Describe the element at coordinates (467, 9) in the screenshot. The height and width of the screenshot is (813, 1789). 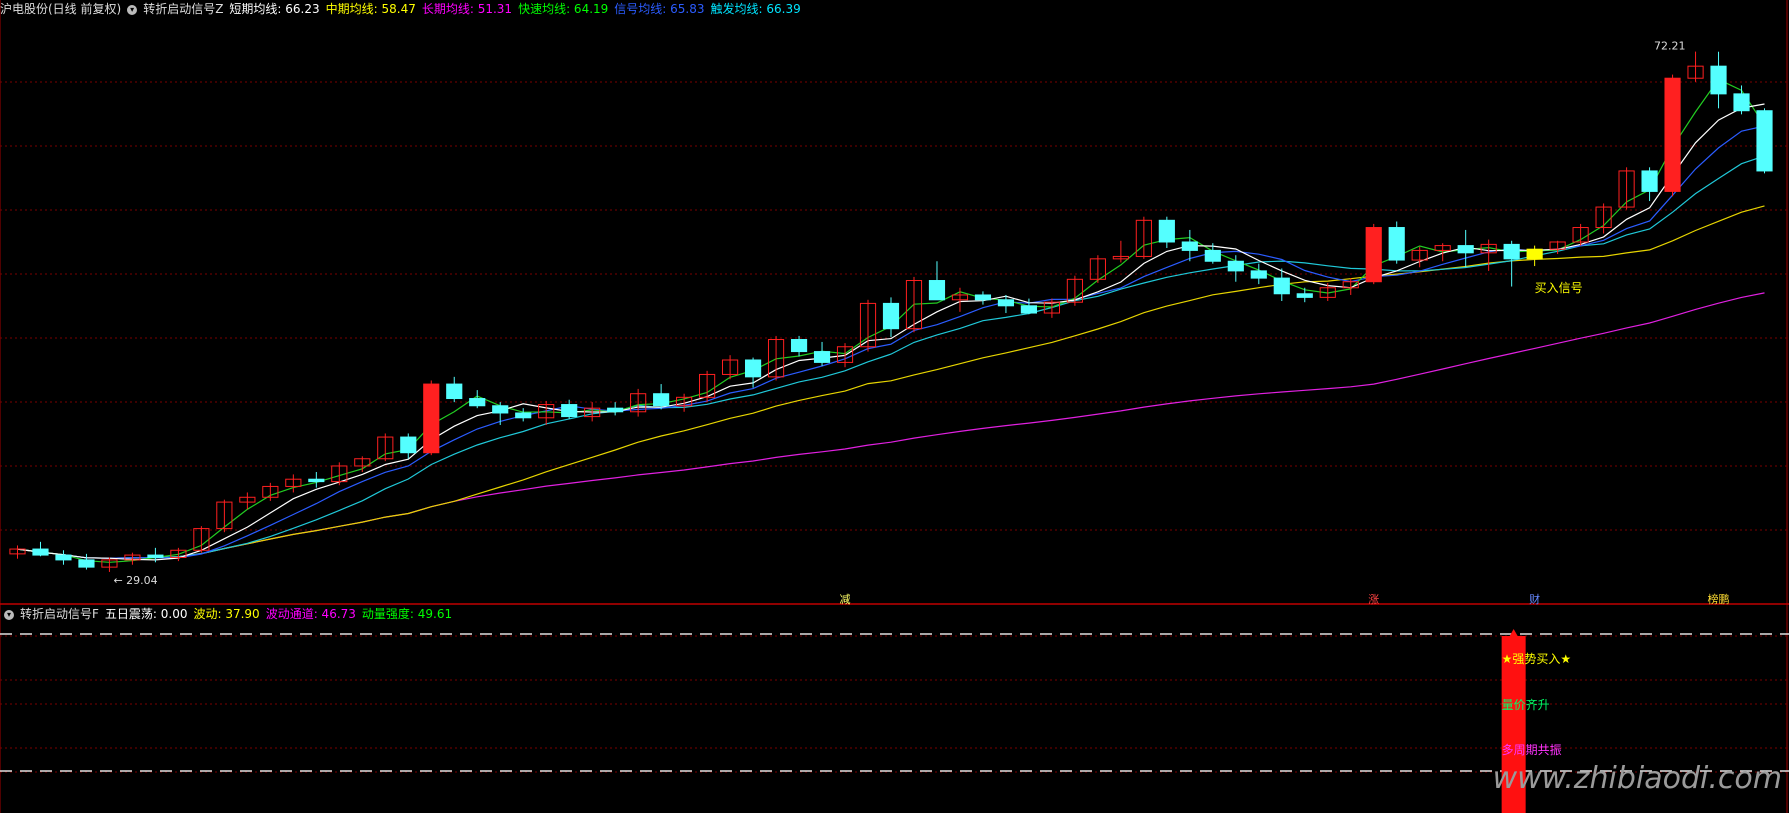
I see `main-header-item: 长期均线: 51.31` at that location.